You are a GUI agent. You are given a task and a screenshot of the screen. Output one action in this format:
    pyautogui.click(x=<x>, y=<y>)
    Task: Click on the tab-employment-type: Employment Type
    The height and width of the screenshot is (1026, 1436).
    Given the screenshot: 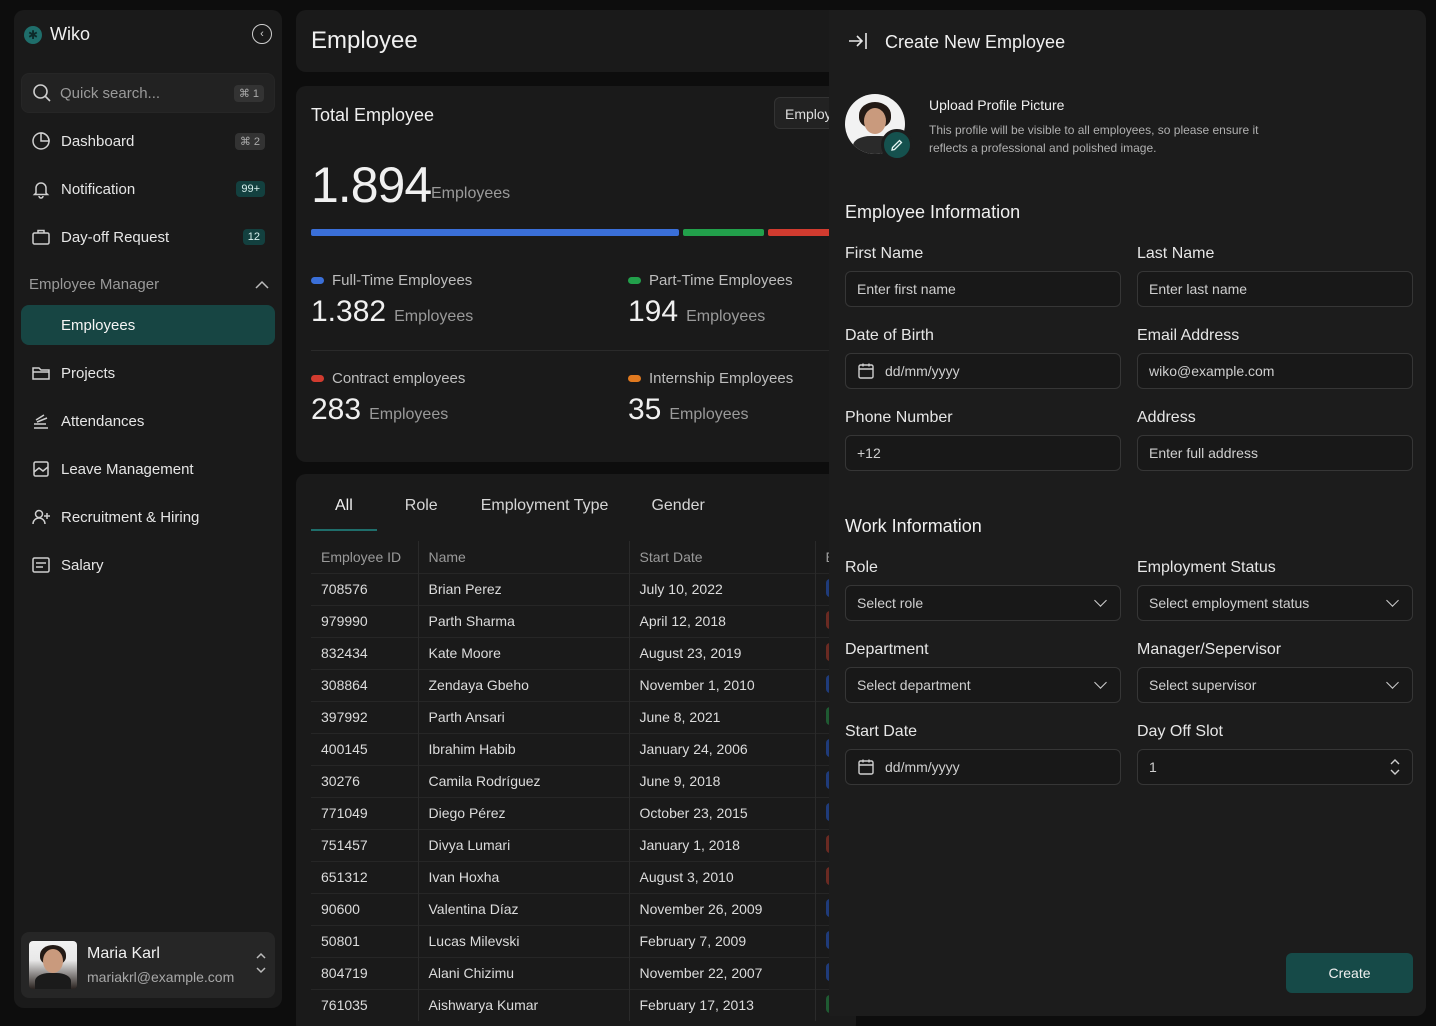 What is the action you would take?
    pyautogui.click(x=545, y=511)
    